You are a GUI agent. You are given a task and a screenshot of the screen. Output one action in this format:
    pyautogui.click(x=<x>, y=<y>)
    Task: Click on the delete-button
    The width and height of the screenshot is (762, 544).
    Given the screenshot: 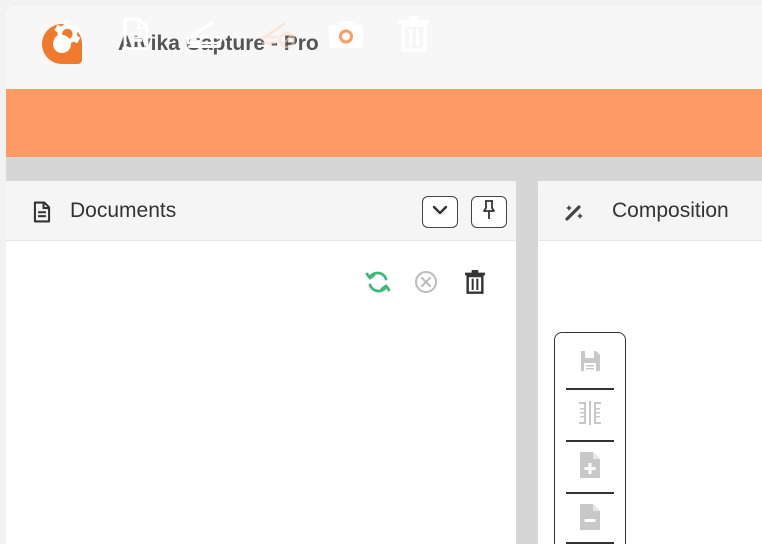 What is the action you would take?
    pyautogui.click(x=414, y=34)
    